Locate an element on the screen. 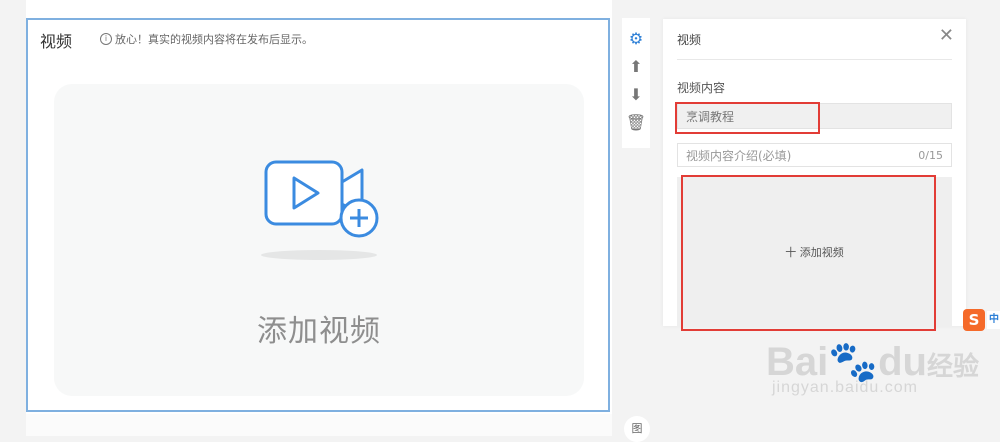  block-title: 视频 is located at coordinates (56, 41).